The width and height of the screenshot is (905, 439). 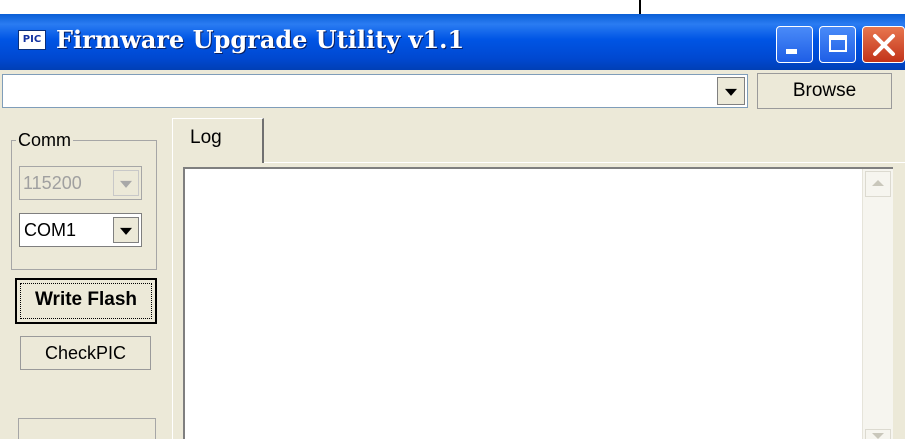 What do you see at coordinates (52, 183) in the screenshot?
I see `baud-rate-value: 115200` at bounding box center [52, 183].